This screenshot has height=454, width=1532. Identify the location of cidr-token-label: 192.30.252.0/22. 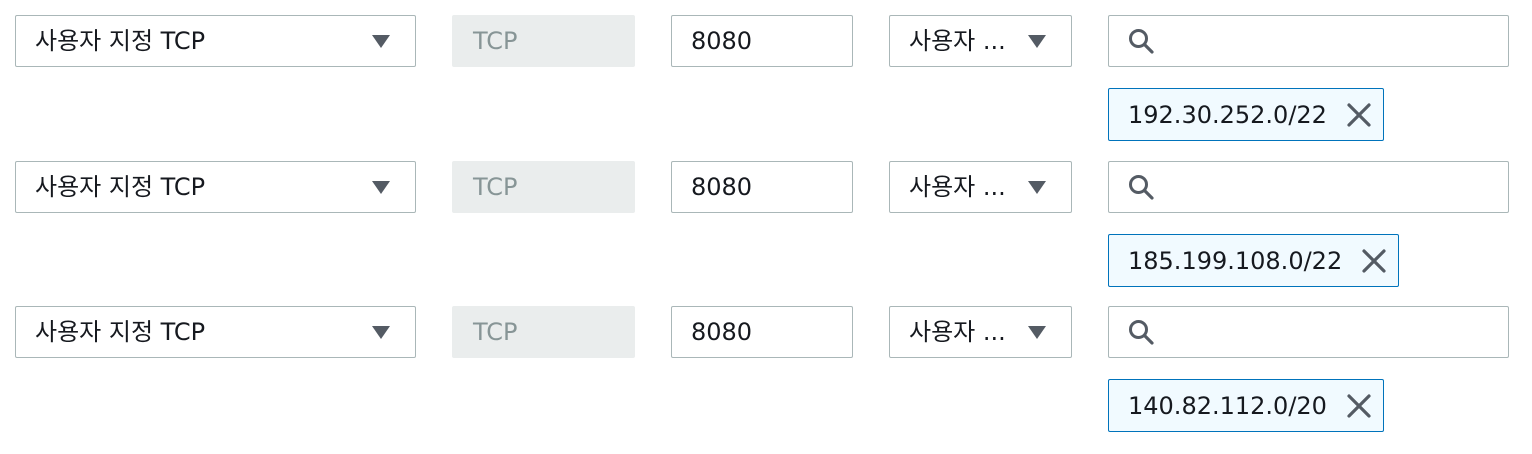
(1227, 114).